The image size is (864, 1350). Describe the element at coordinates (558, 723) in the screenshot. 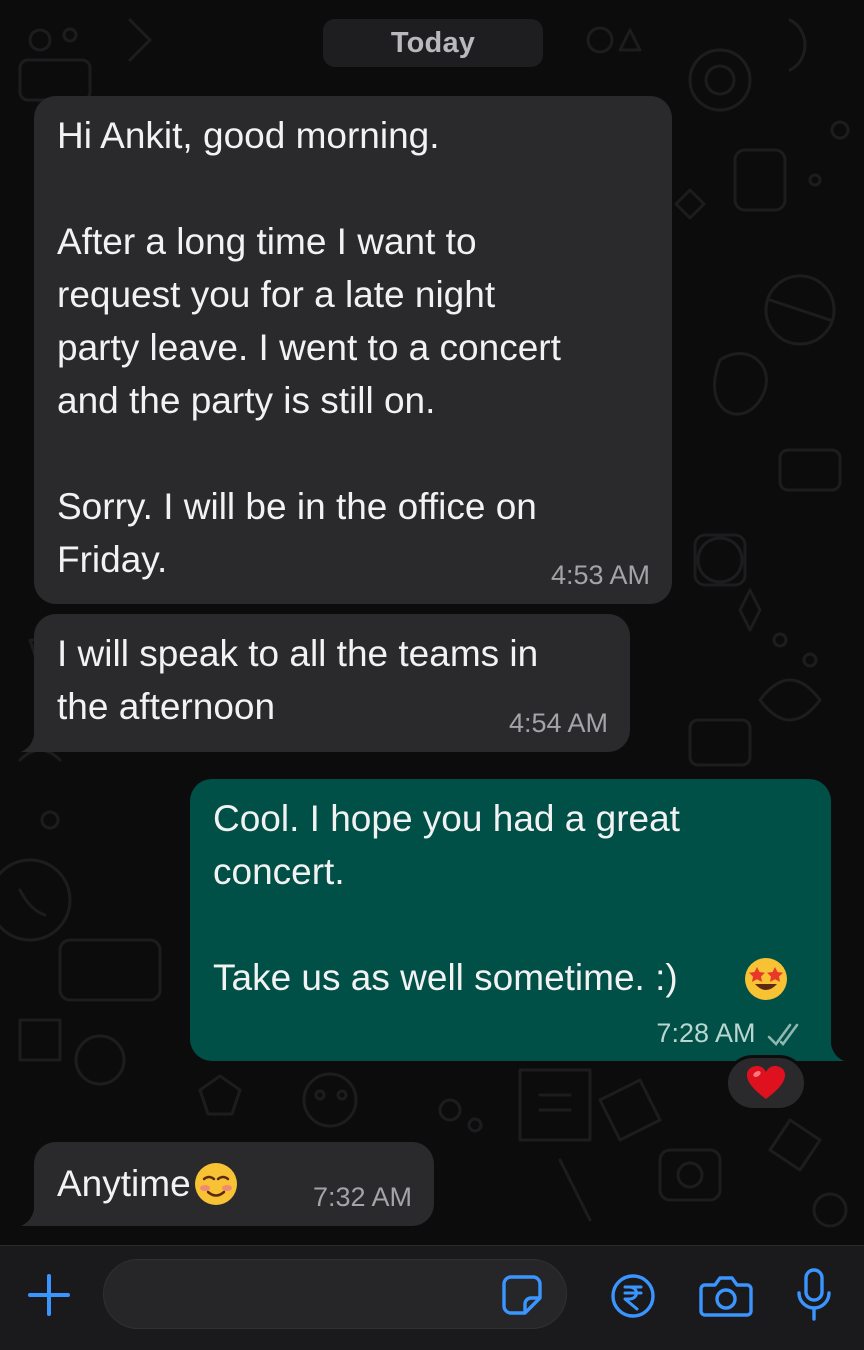

I see `message-time: 4:54 AM` at that location.